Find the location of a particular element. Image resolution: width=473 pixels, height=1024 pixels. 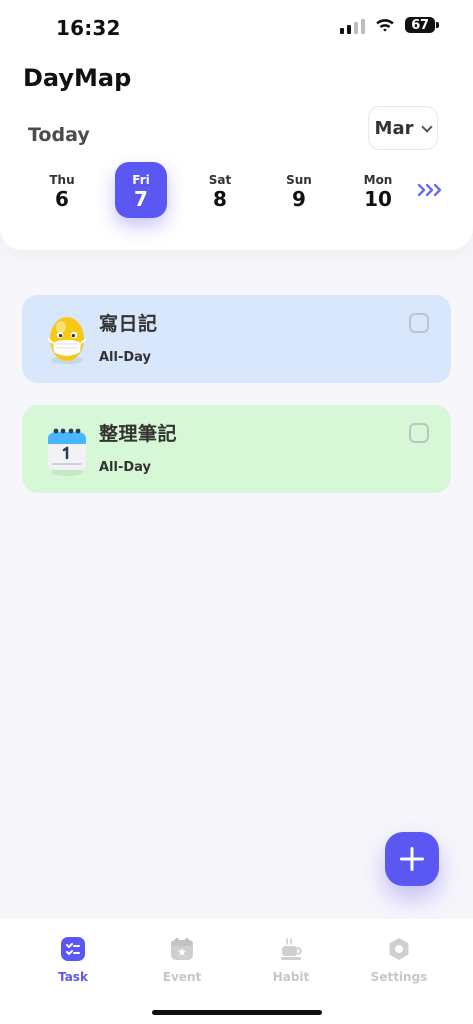

day-number: 7 is located at coordinates (141, 199).